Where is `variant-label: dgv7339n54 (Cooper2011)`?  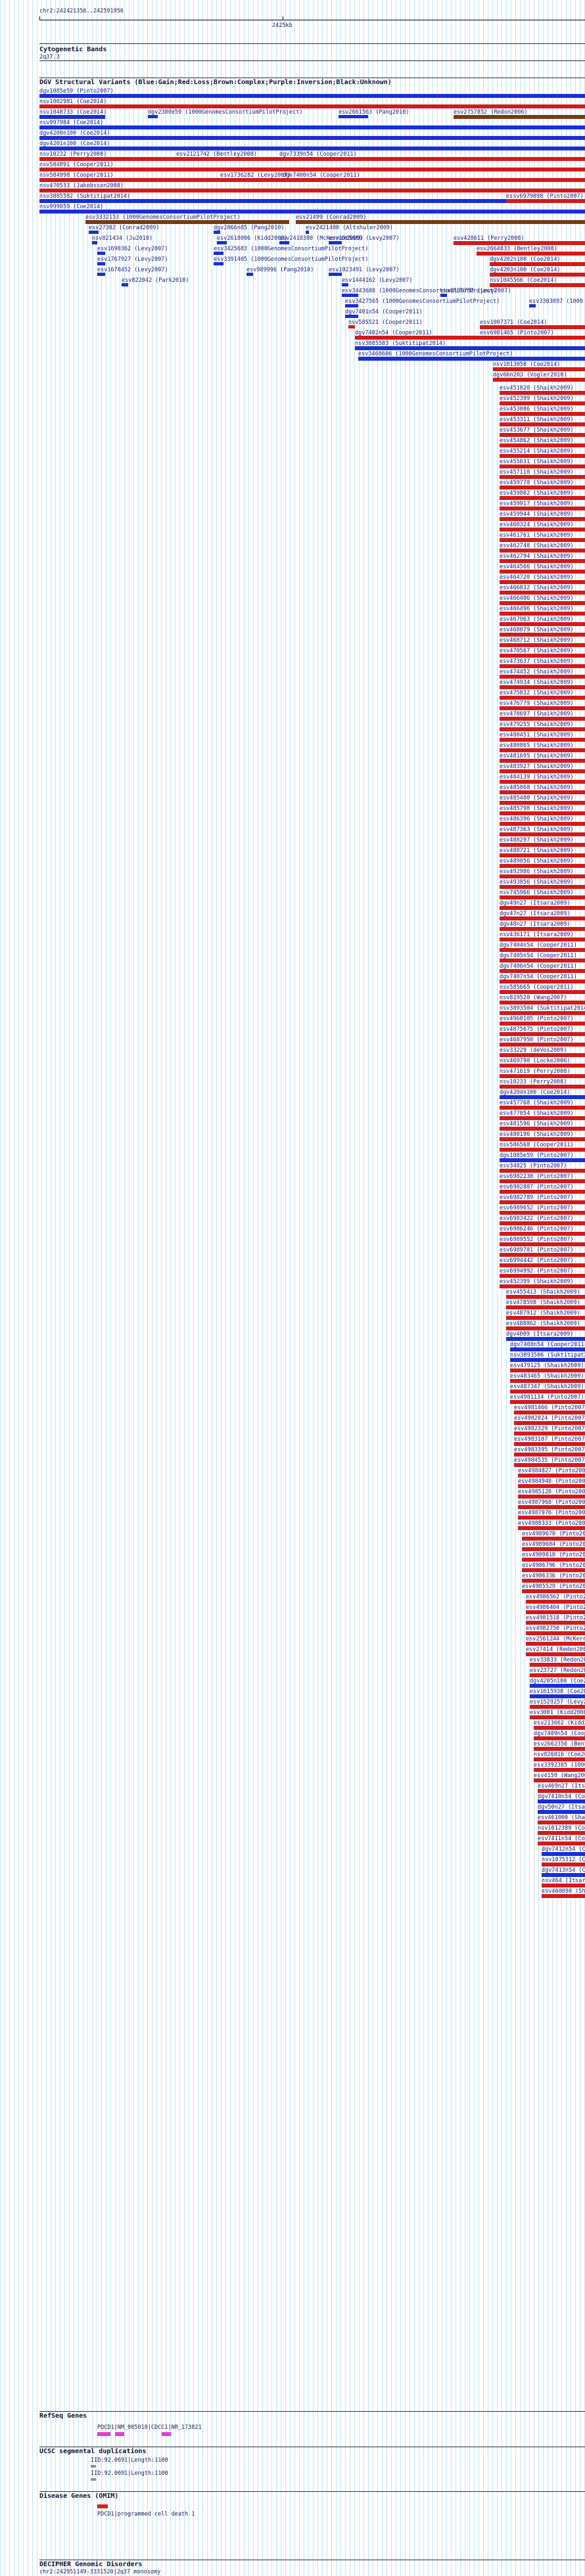 variant-label: dgv7339n54 (Cooper2011) is located at coordinates (318, 154).